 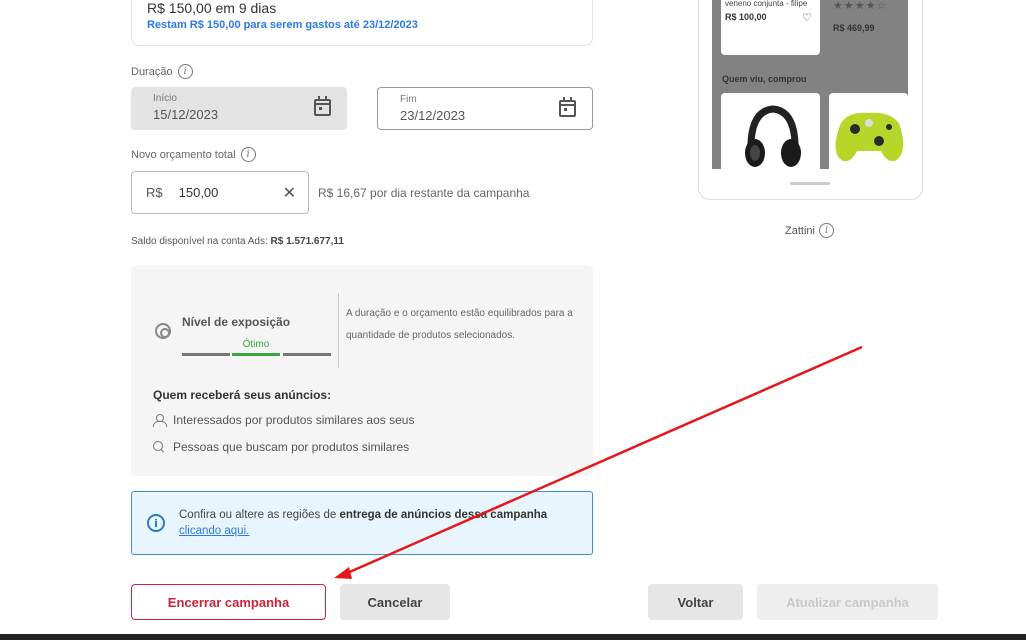 I want to click on taskbar-strip, so click(x=513, y=637).